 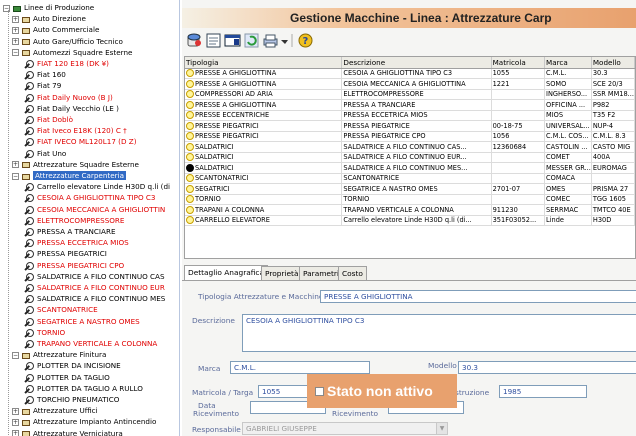 I want to click on tree-item: SALDATRICE A FILO CONTINUO EUR, so click(x=94, y=287).